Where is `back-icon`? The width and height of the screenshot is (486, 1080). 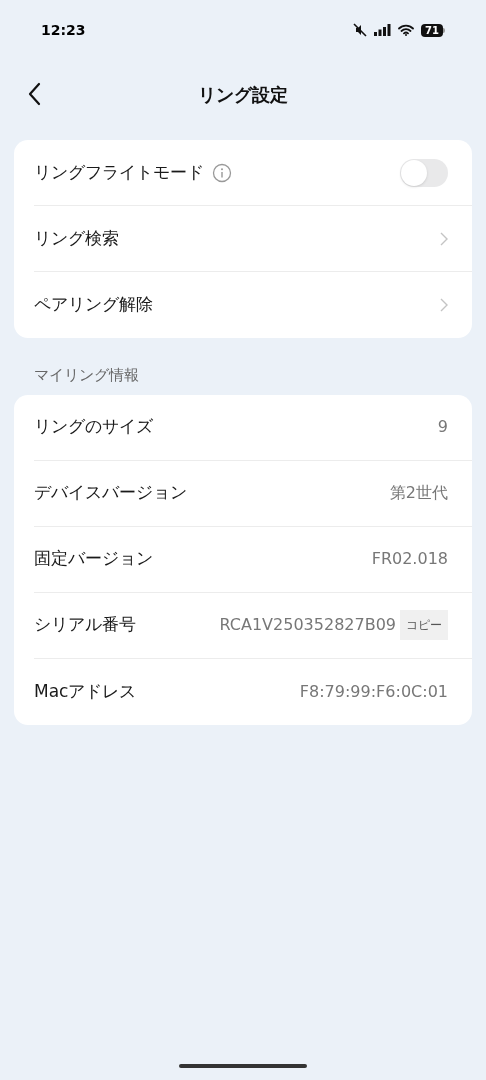 back-icon is located at coordinates (34, 94).